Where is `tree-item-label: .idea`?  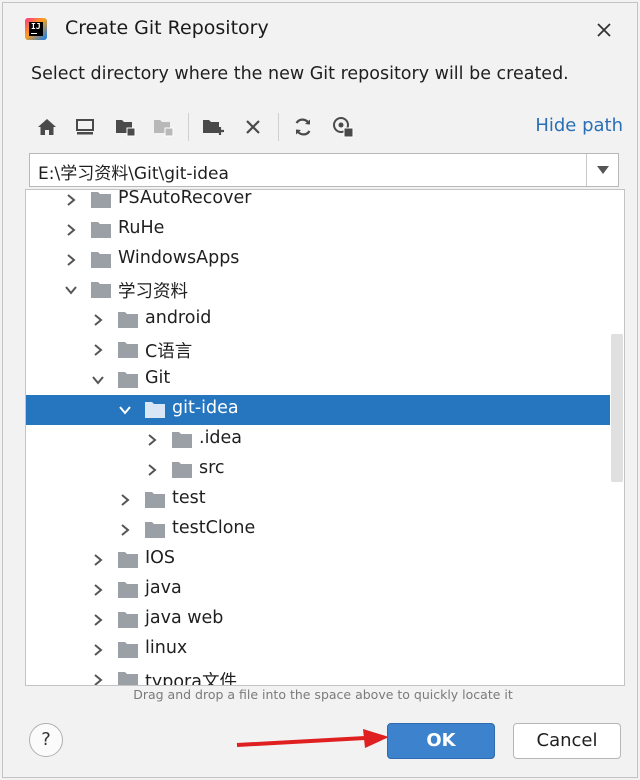
tree-item-label: .idea is located at coordinates (221, 438).